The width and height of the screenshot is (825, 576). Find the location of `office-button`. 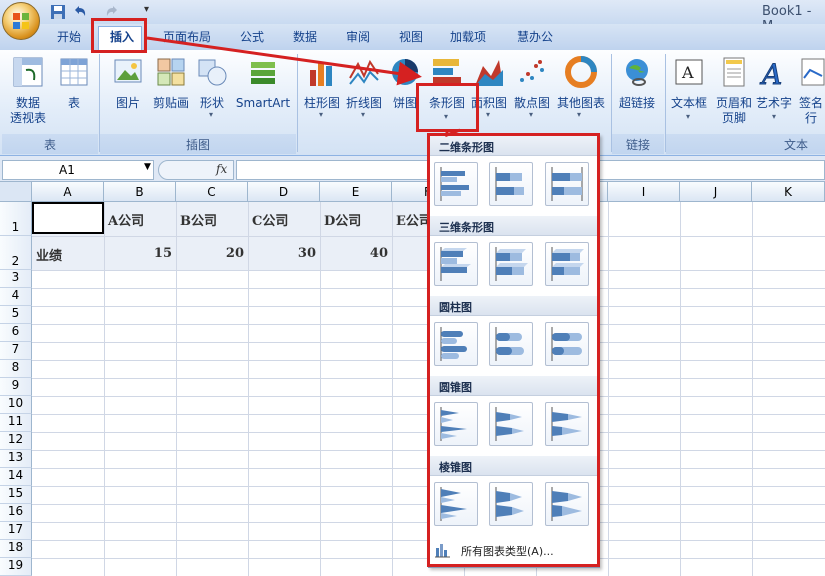

office-button is located at coordinates (21, 21).